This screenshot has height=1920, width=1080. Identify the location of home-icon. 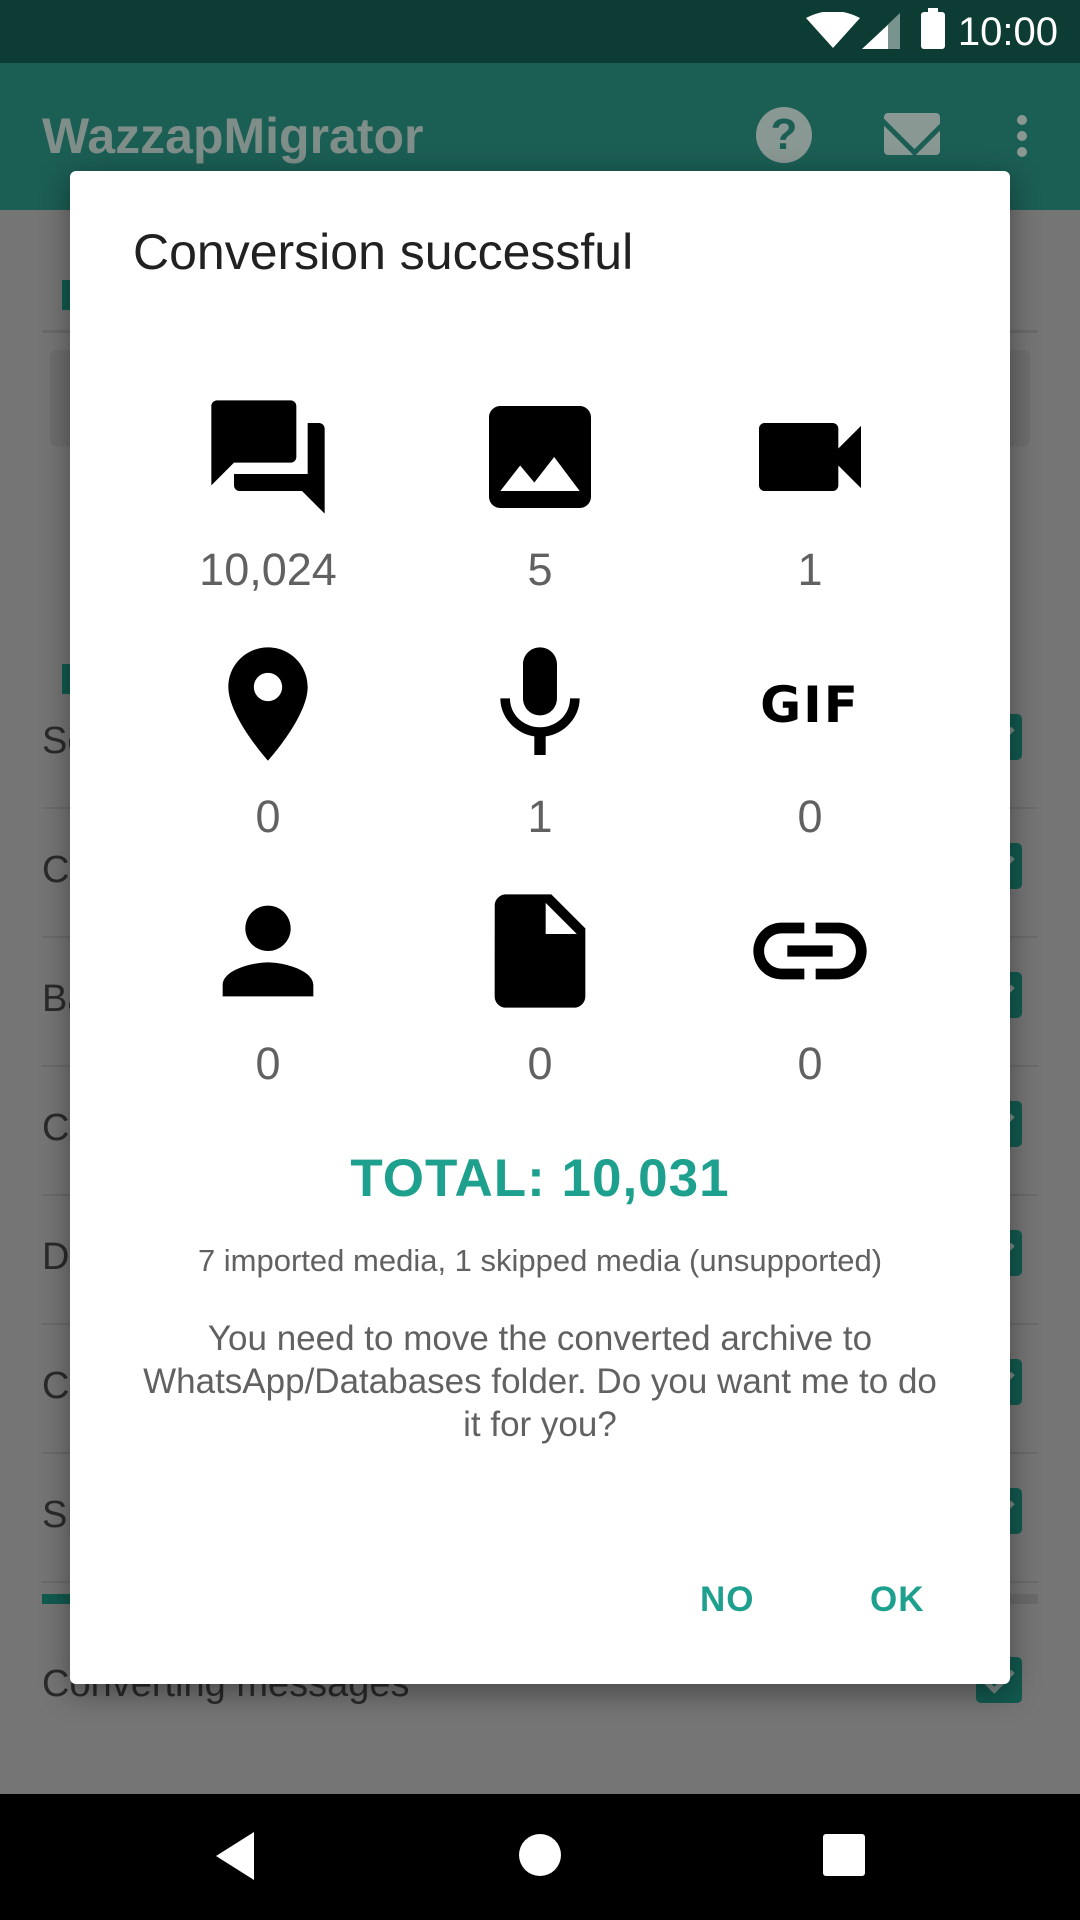
(540, 1855).